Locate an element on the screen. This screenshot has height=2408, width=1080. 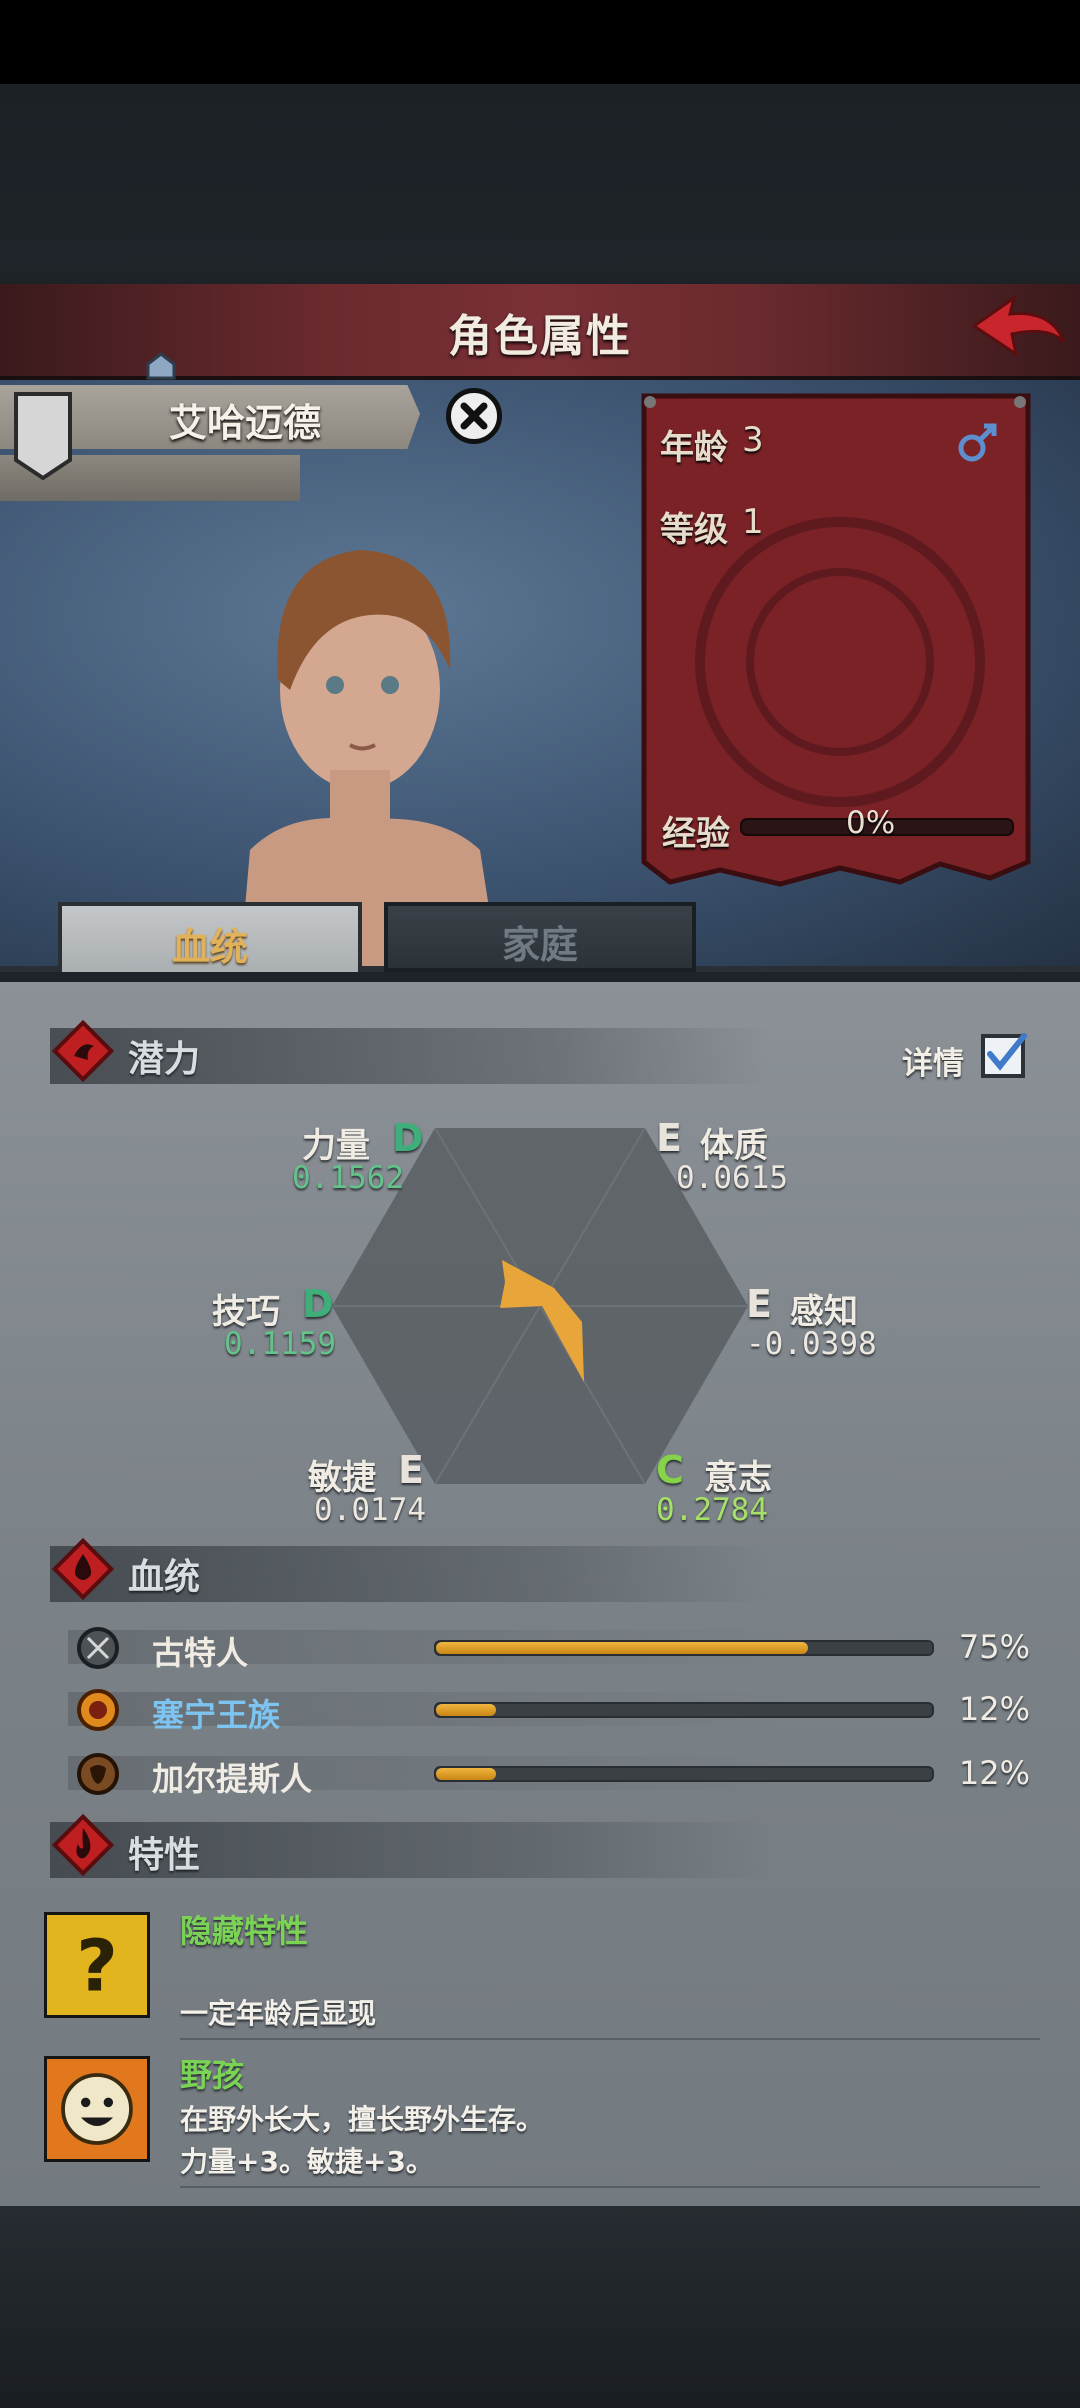
tab-bloodline: 血统 is located at coordinates (210, 942).